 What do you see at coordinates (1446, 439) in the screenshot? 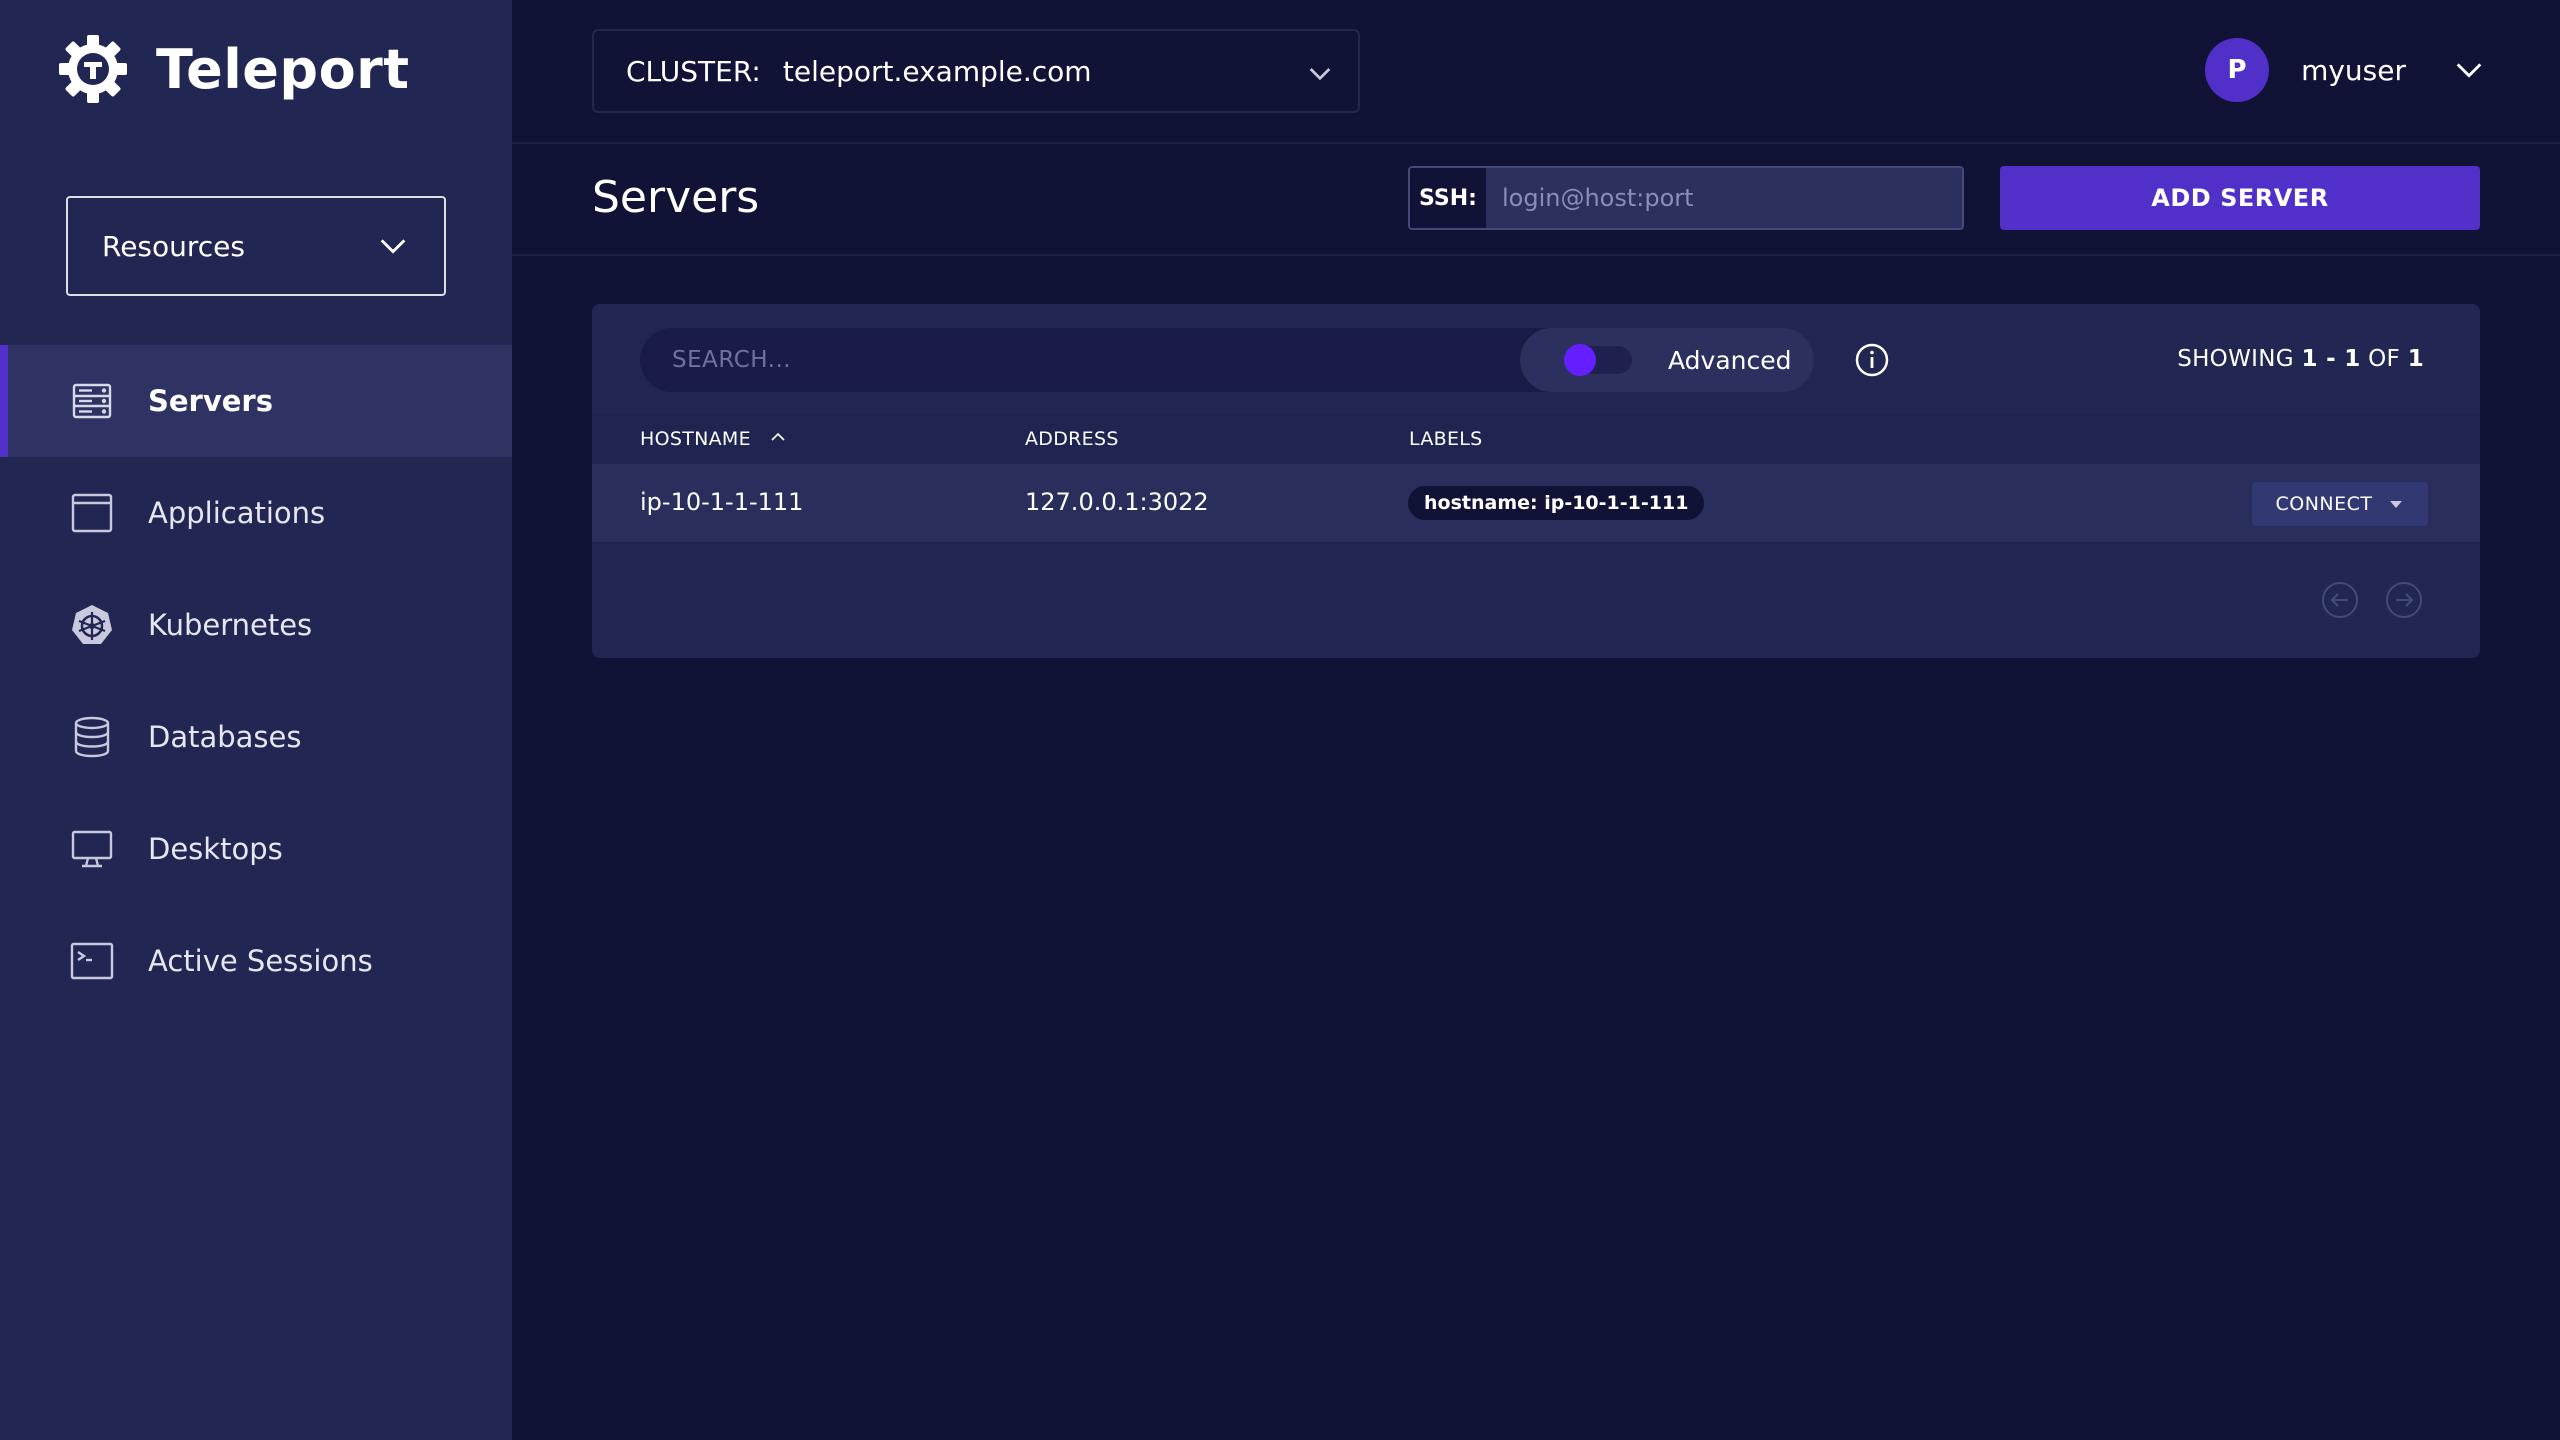
I see `column-header-labels: LABELS` at bounding box center [1446, 439].